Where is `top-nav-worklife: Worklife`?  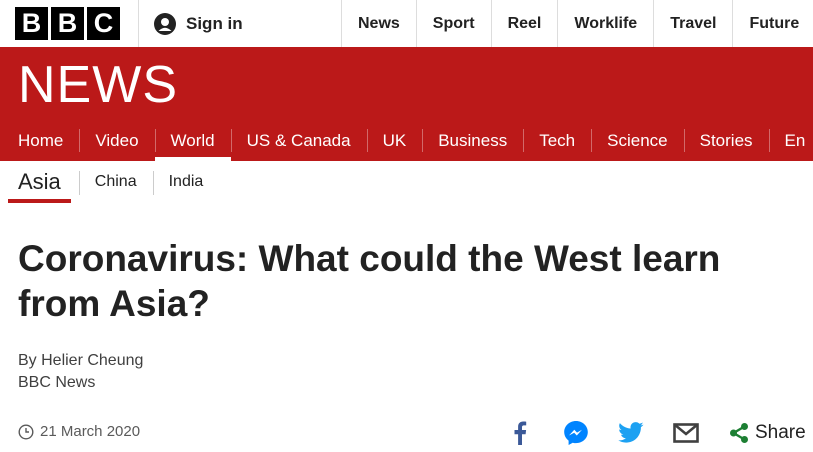 top-nav-worklife: Worklife is located at coordinates (605, 23).